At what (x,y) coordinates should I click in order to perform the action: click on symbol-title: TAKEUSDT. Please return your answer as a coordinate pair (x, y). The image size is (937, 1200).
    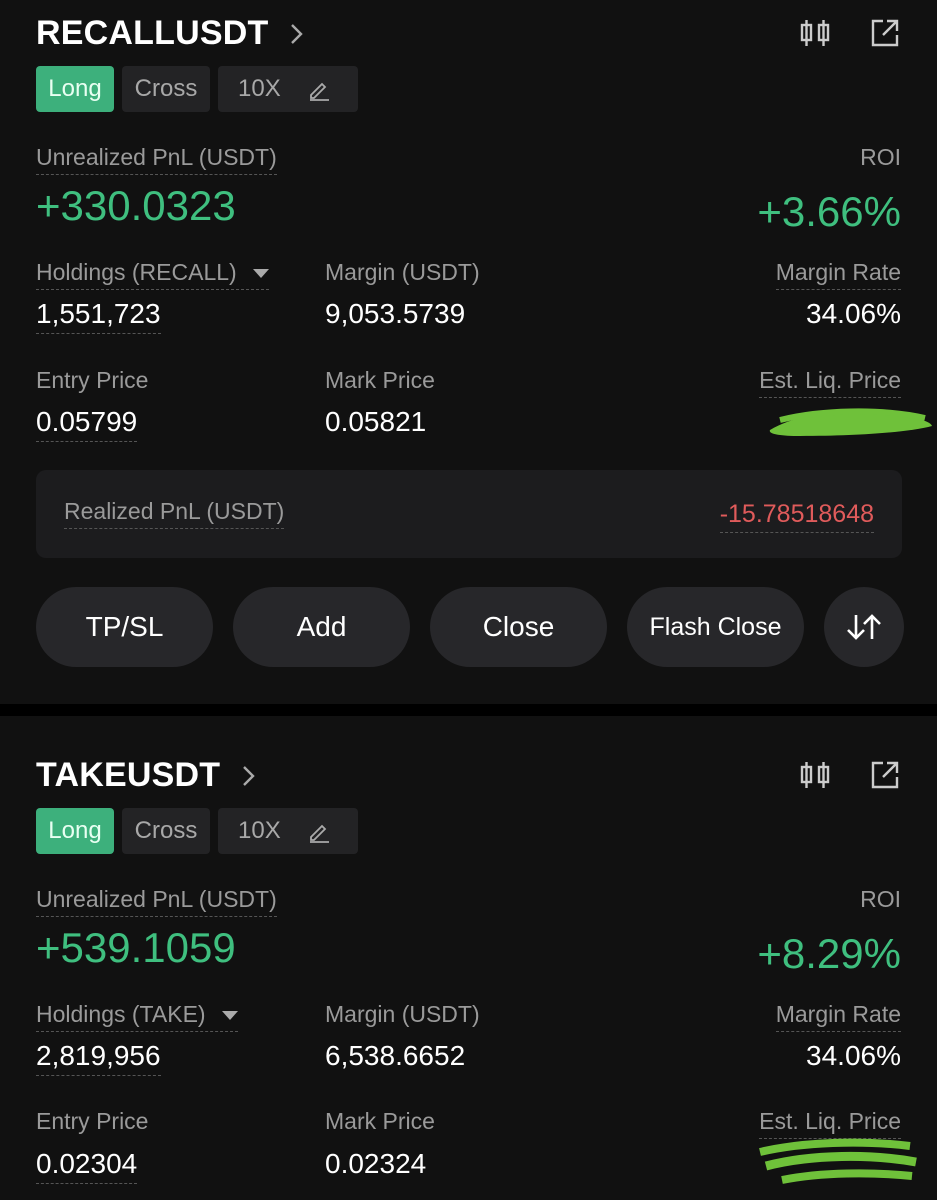
    Looking at the image, I should click on (128, 775).